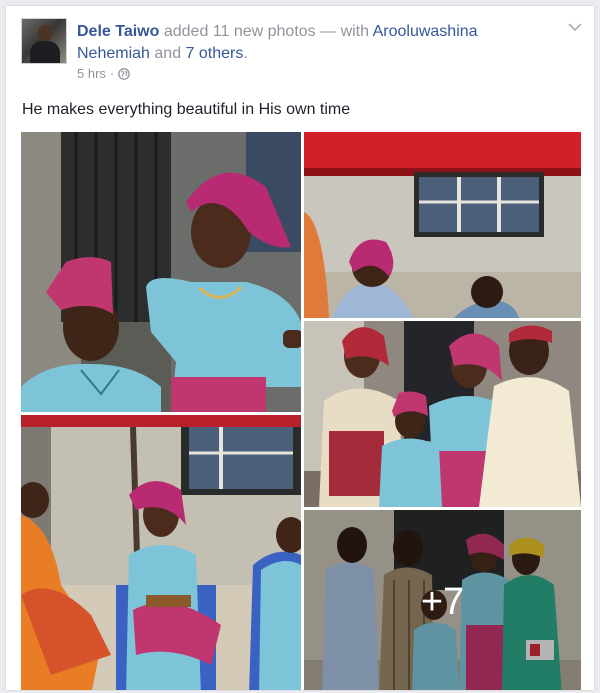  I want to click on globe-icon, so click(124, 73).